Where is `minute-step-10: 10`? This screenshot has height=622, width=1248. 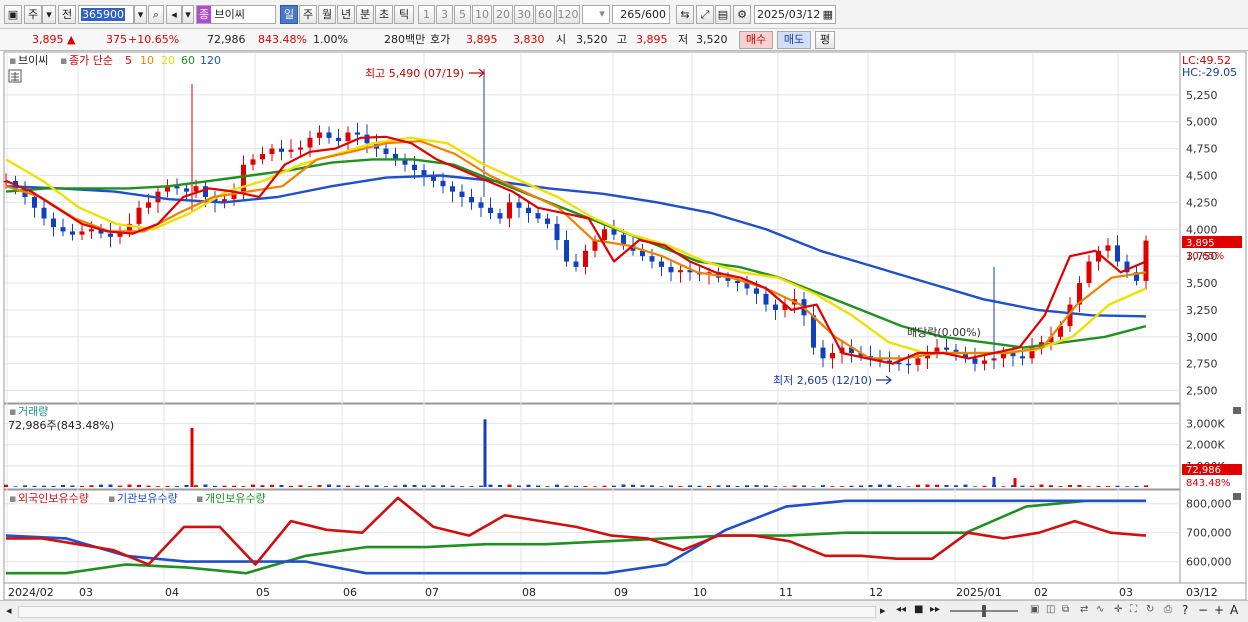
minute-step-10: 10 is located at coordinates (482, 14).